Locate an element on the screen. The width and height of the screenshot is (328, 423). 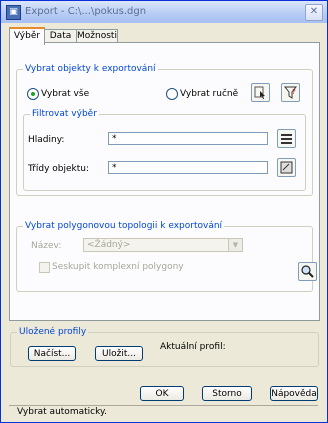
magnifier-icon is located at coordinates (307, 271).